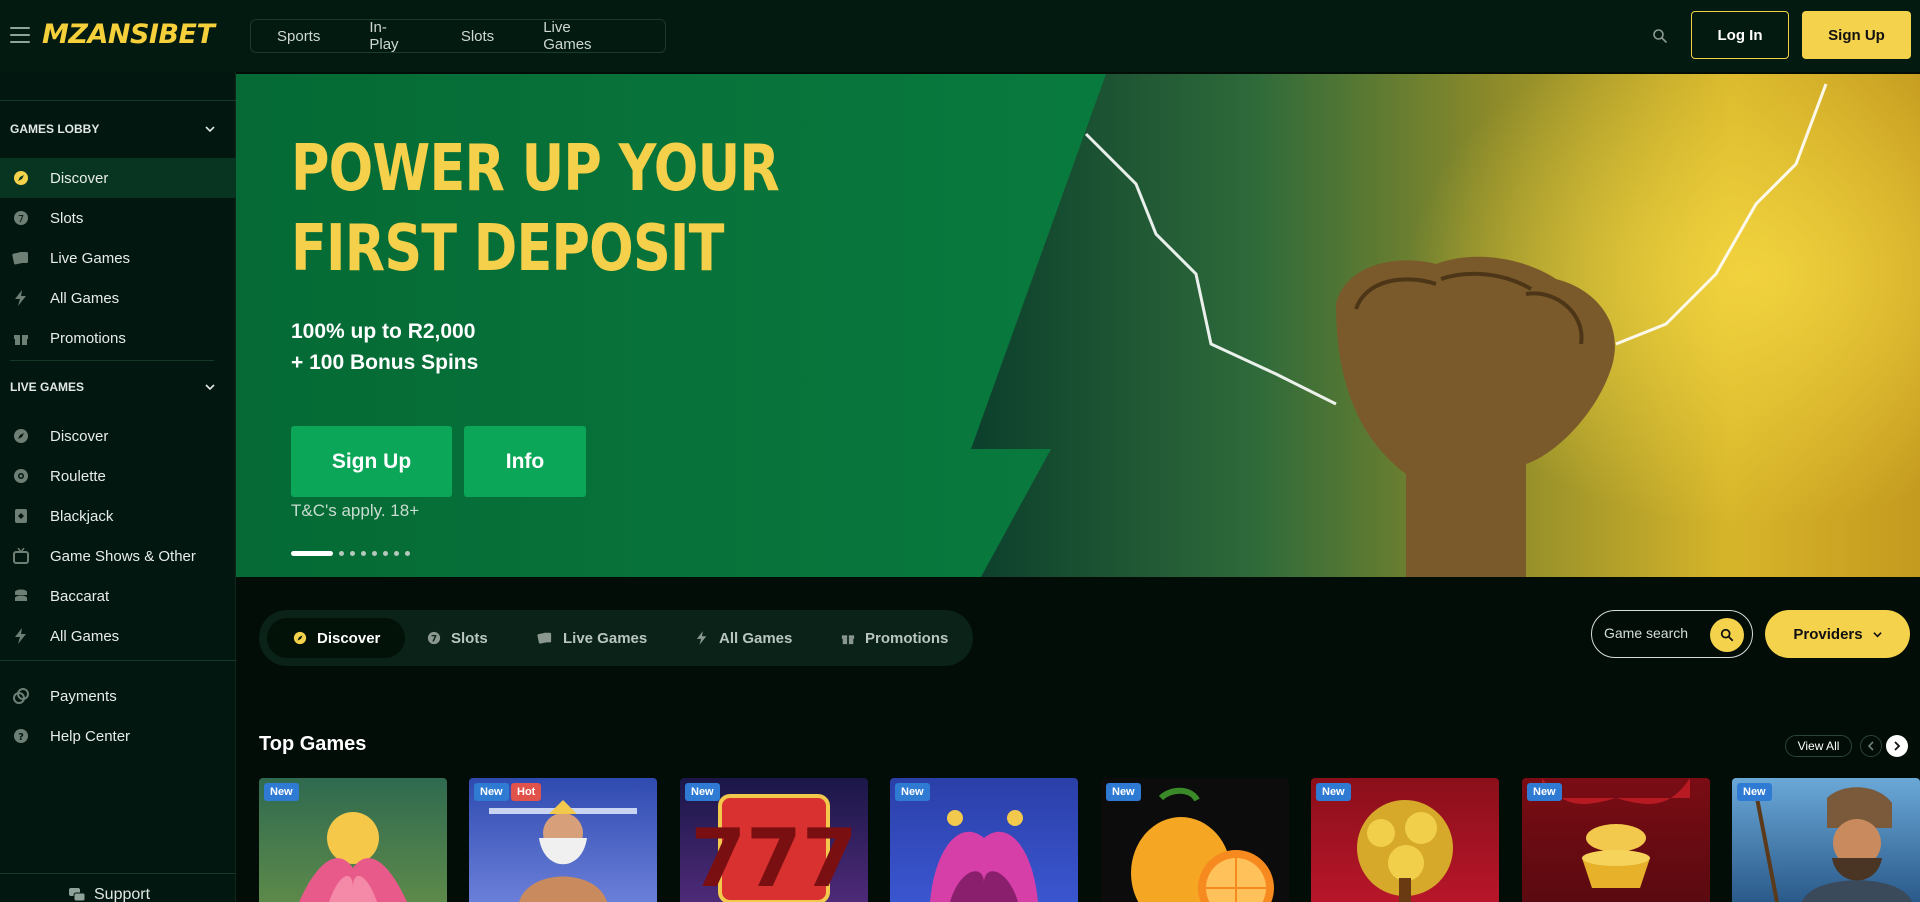  I want to click on sidebar-item-label: Help Center, so click(90, 736).